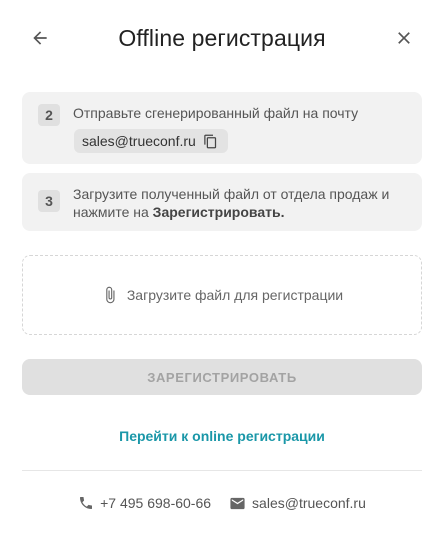  What do you see at coordinates (235, 295) in the screenshot?
I see `upload-label: Загрузите файл для регистрации` at bounding box center [235, 295].